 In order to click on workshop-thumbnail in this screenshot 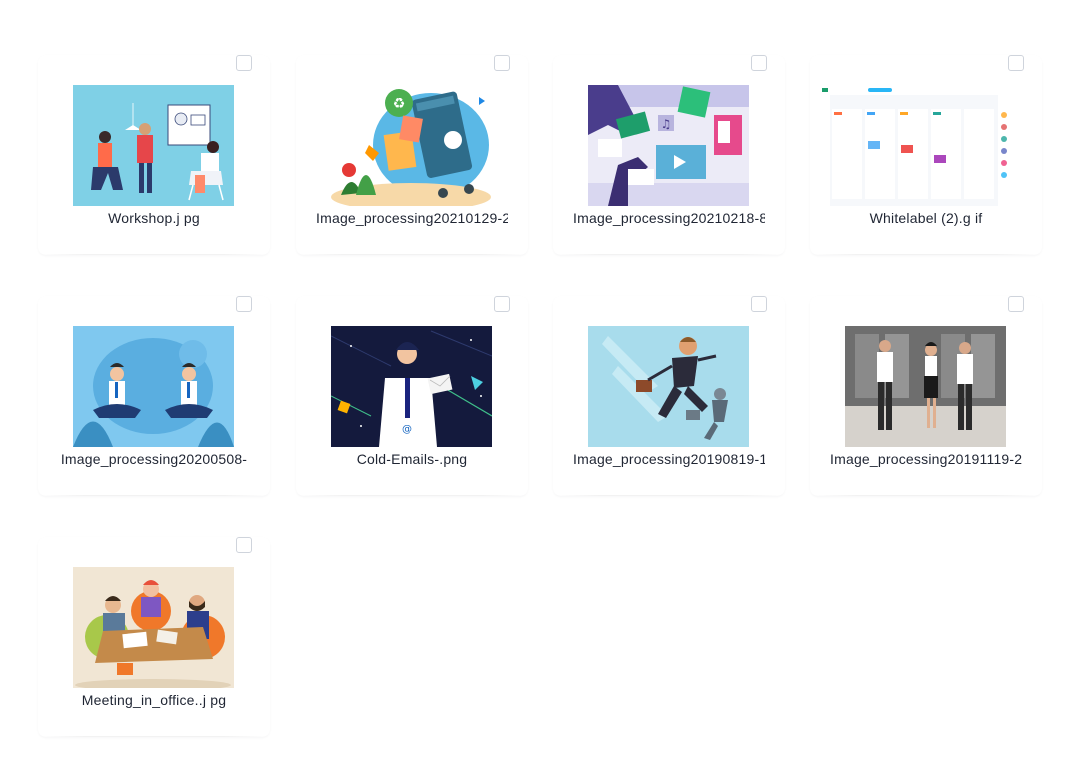, I will do `click(153, 145)`.